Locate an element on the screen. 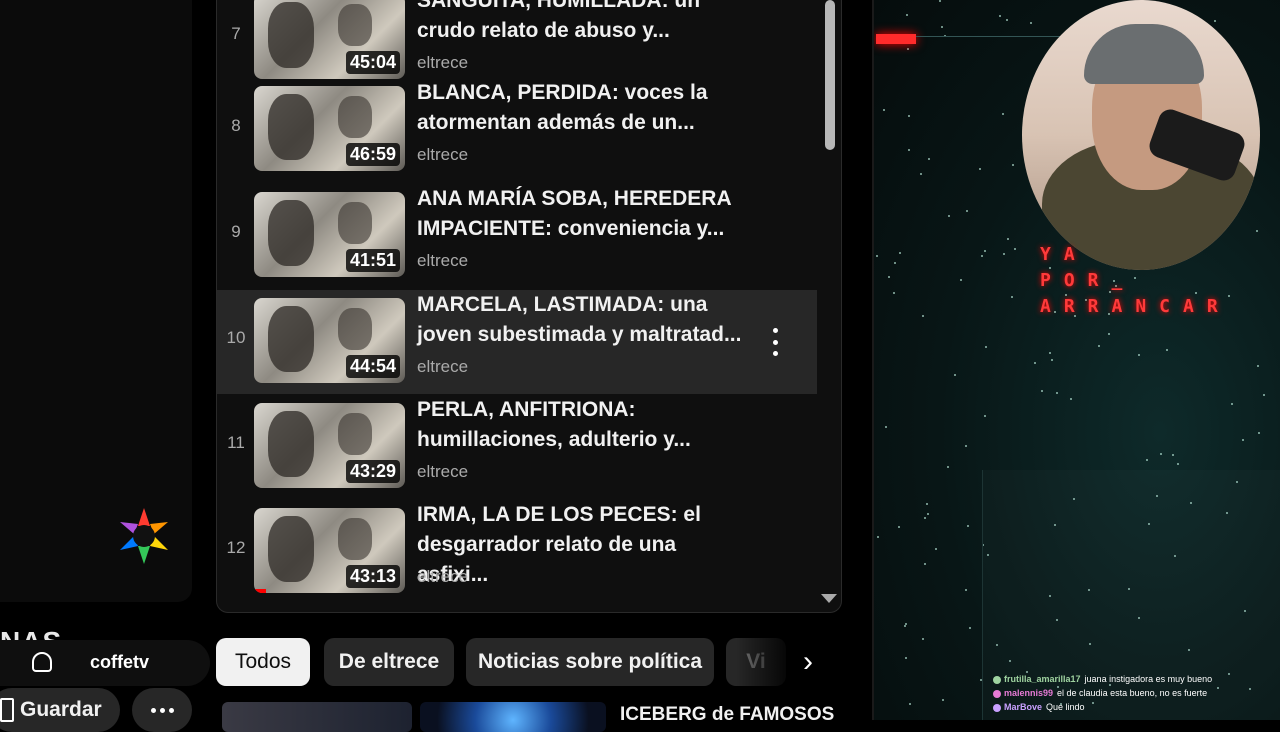 This screenshot has width=1280, height=732. divider is located at coordinates (991, 36).